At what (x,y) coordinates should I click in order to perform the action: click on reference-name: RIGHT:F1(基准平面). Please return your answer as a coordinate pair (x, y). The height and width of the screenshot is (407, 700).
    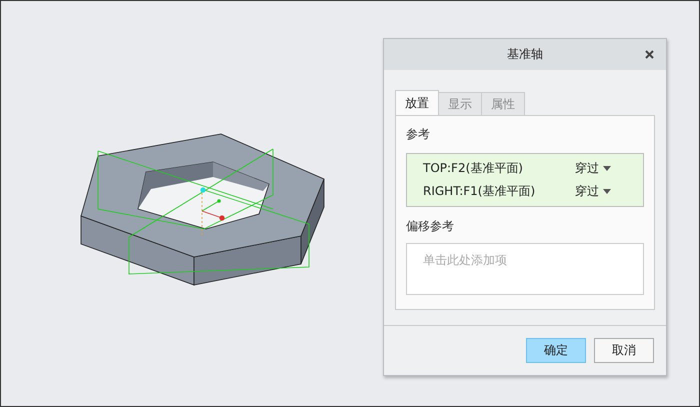
    Looking at the image, I should click on (499, 191).